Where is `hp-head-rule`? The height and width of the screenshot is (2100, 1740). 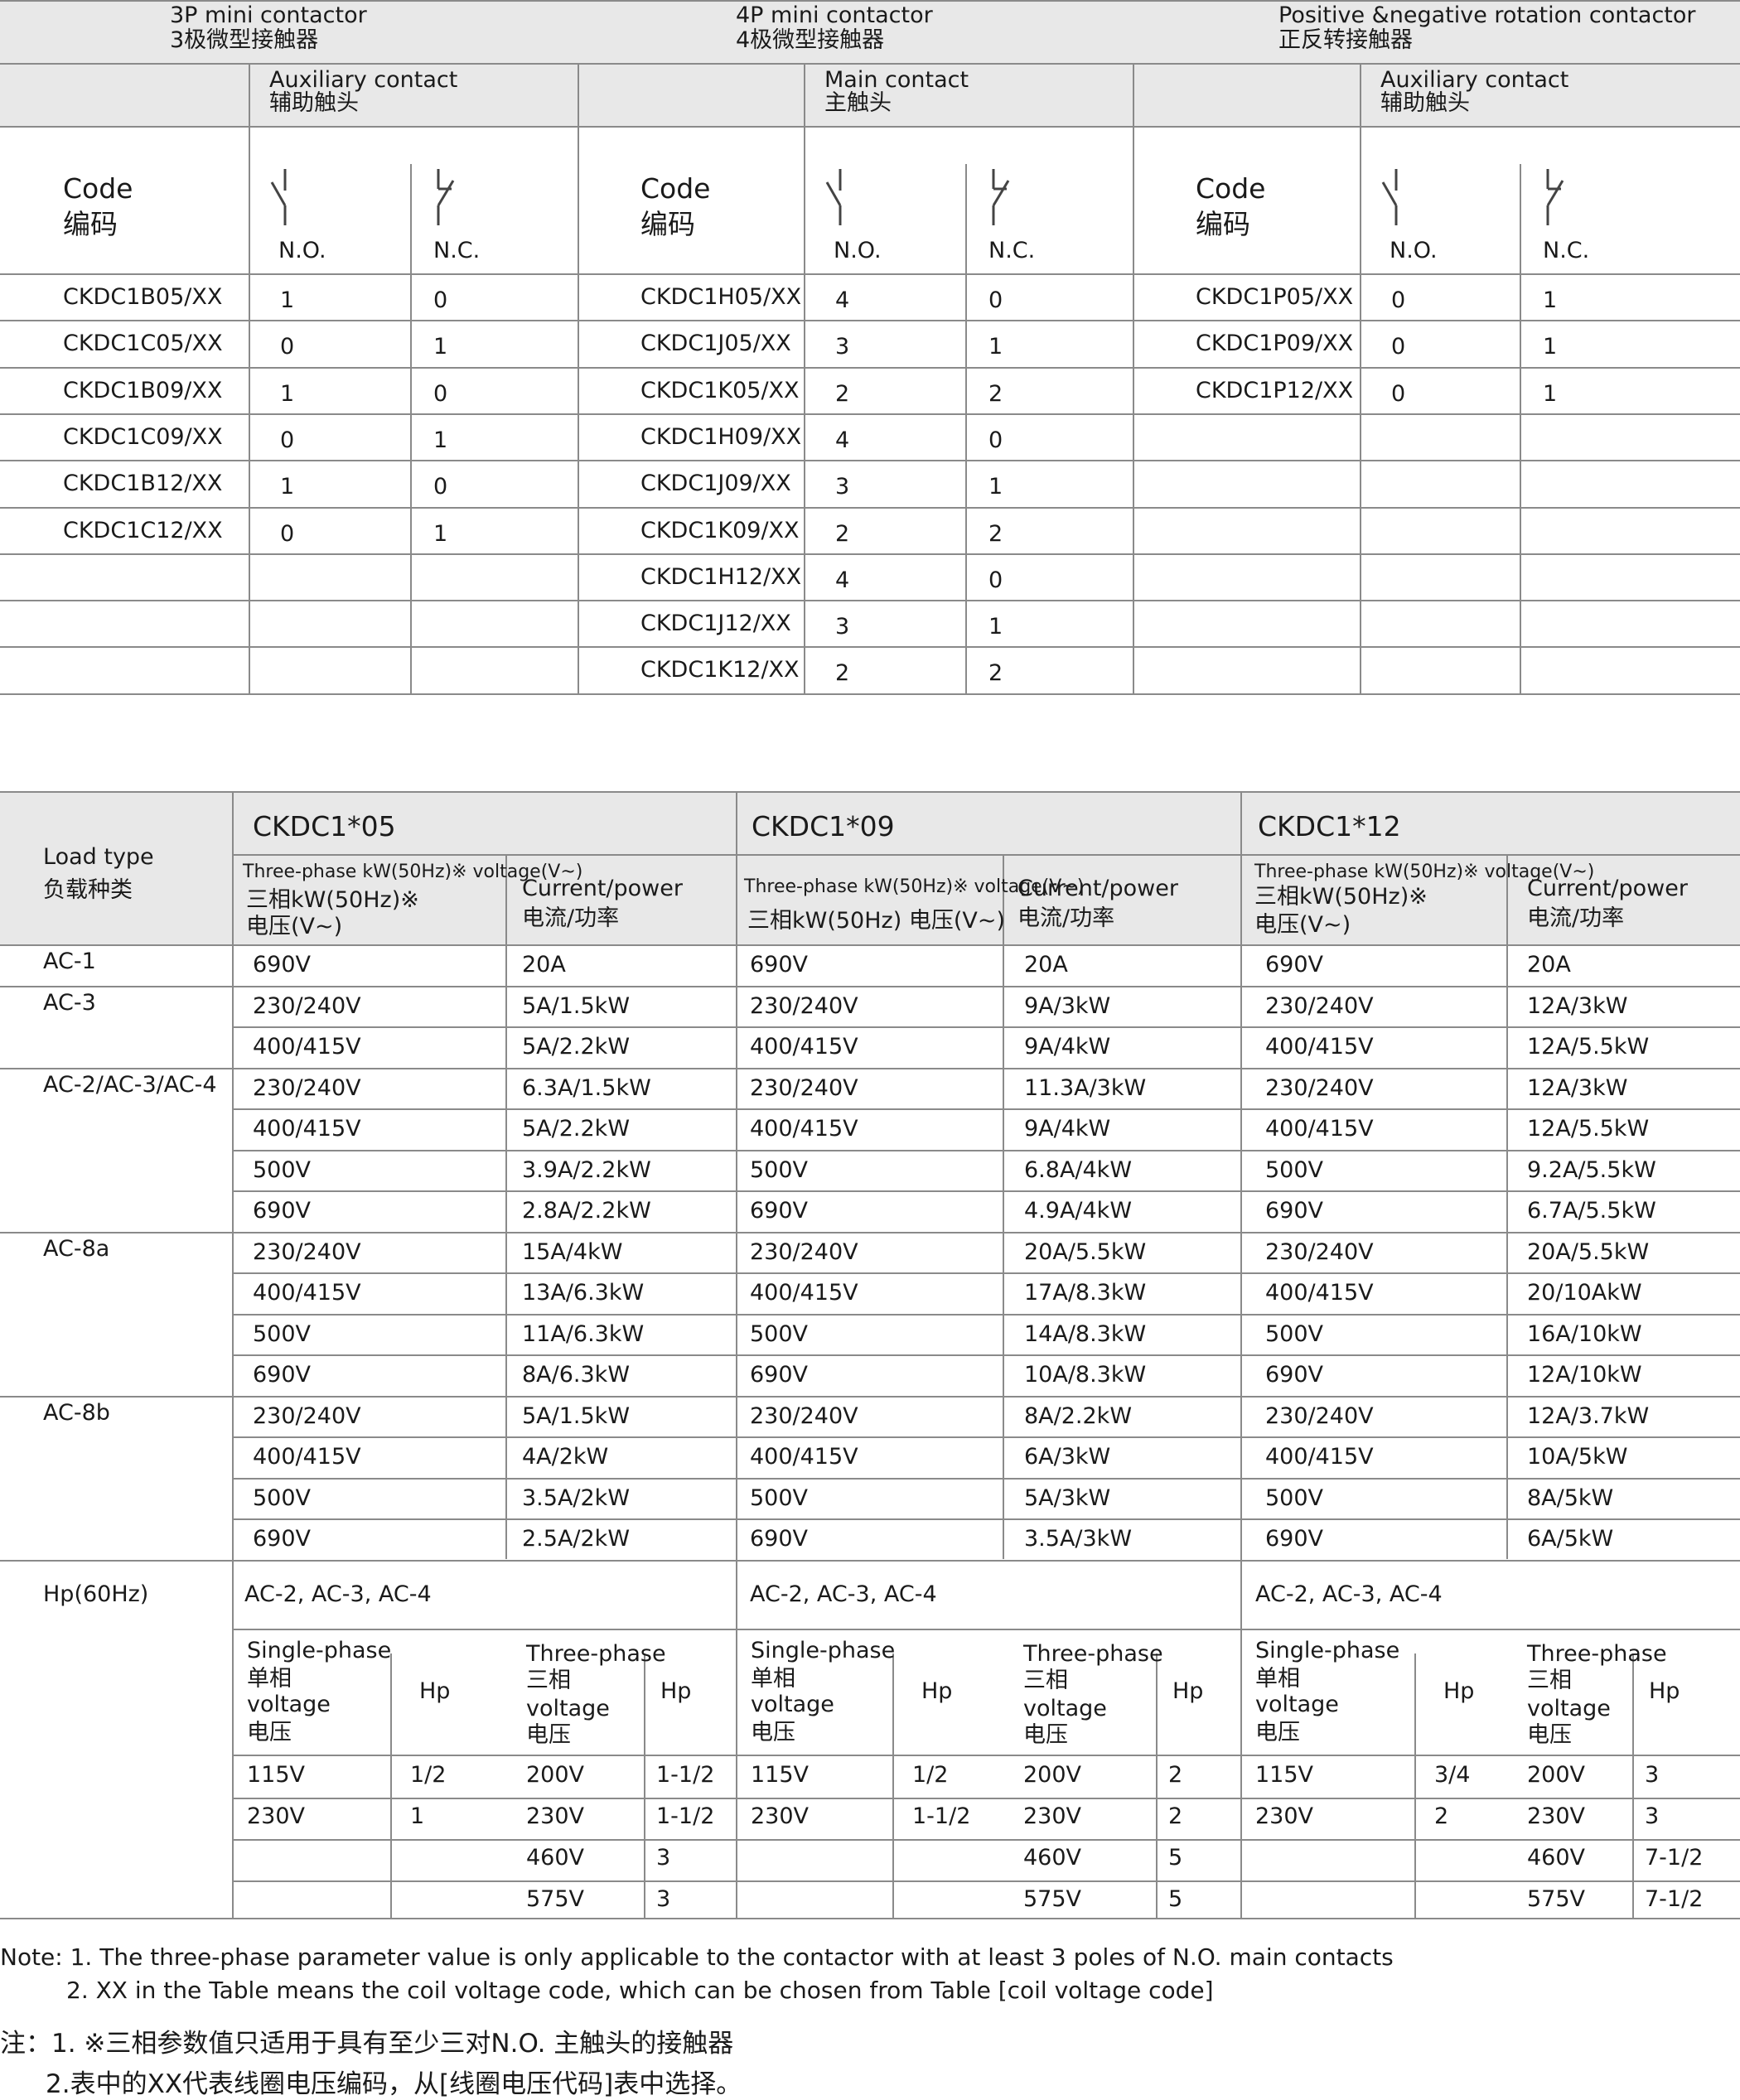
hp-head-rule is located at coordinates (986, 1755).